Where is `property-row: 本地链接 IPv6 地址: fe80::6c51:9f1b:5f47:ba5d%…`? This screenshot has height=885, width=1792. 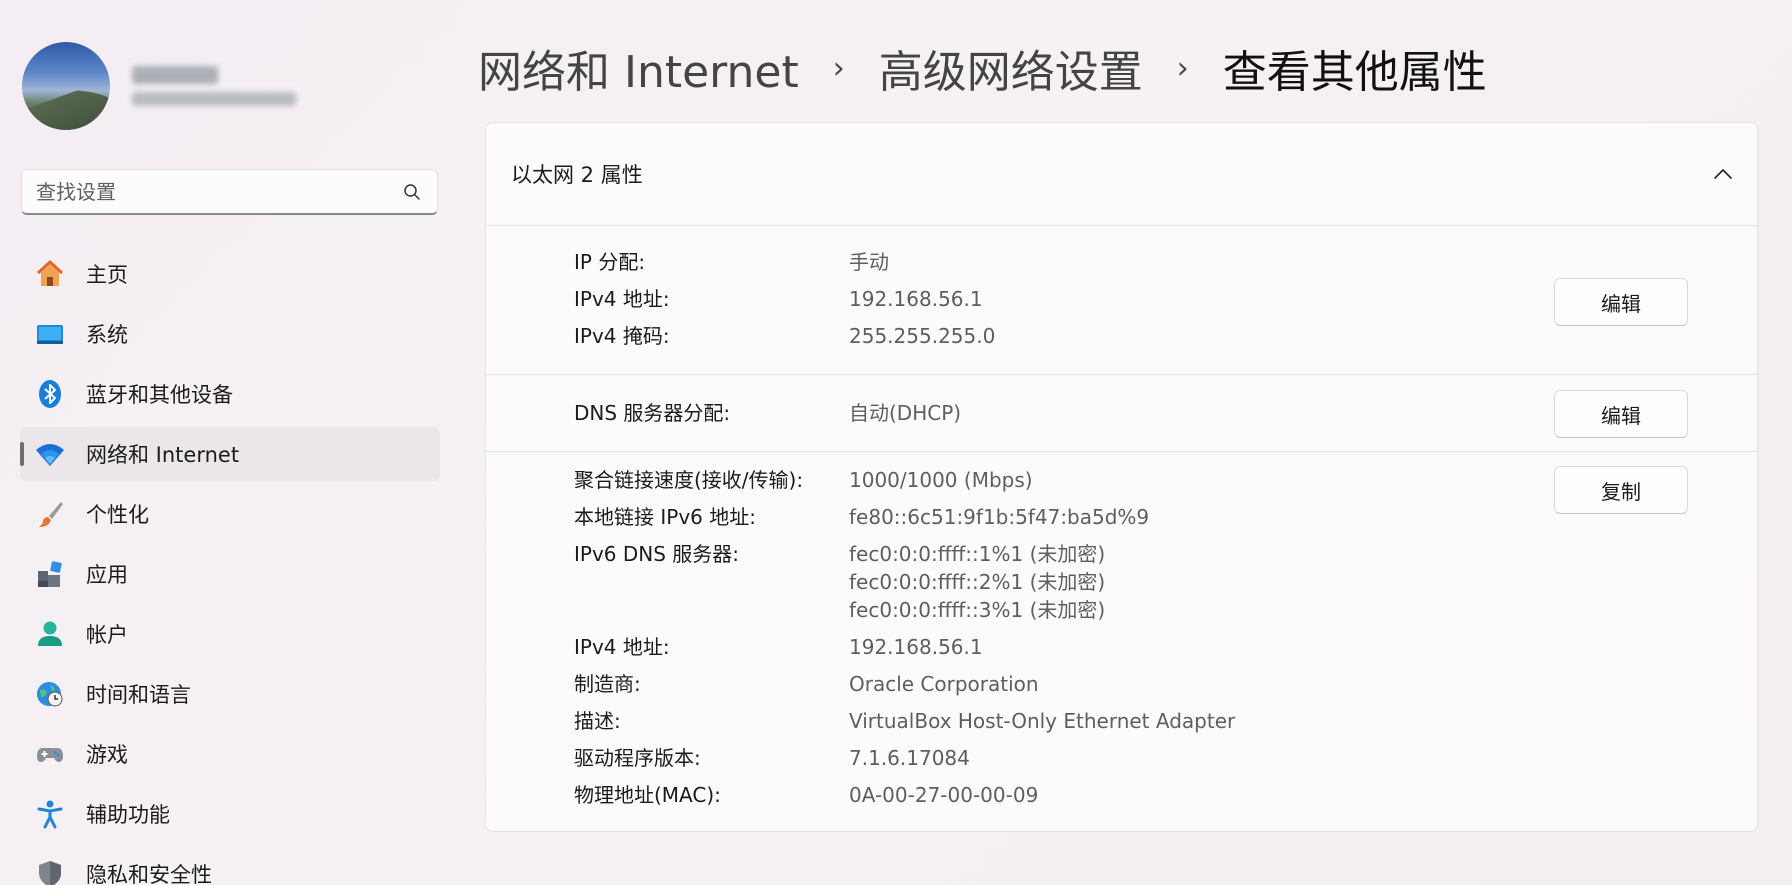
property-row: 本地链接 IPv6 地址: fe80::6c51:9f1b:5f47:ba5d%… is located at coordinates (861, 517).